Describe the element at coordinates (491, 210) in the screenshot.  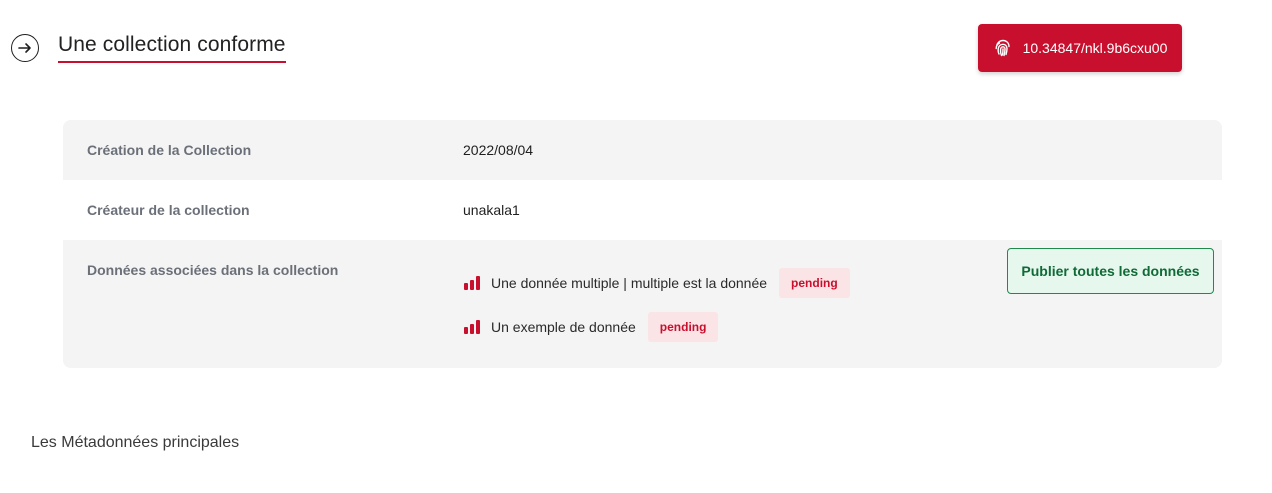
I see `creator-value: unakala1` at that location.